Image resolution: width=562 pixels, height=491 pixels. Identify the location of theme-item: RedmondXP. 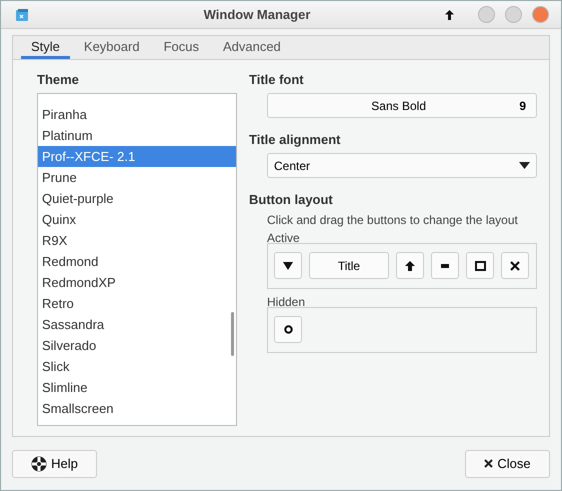
(137, 282).